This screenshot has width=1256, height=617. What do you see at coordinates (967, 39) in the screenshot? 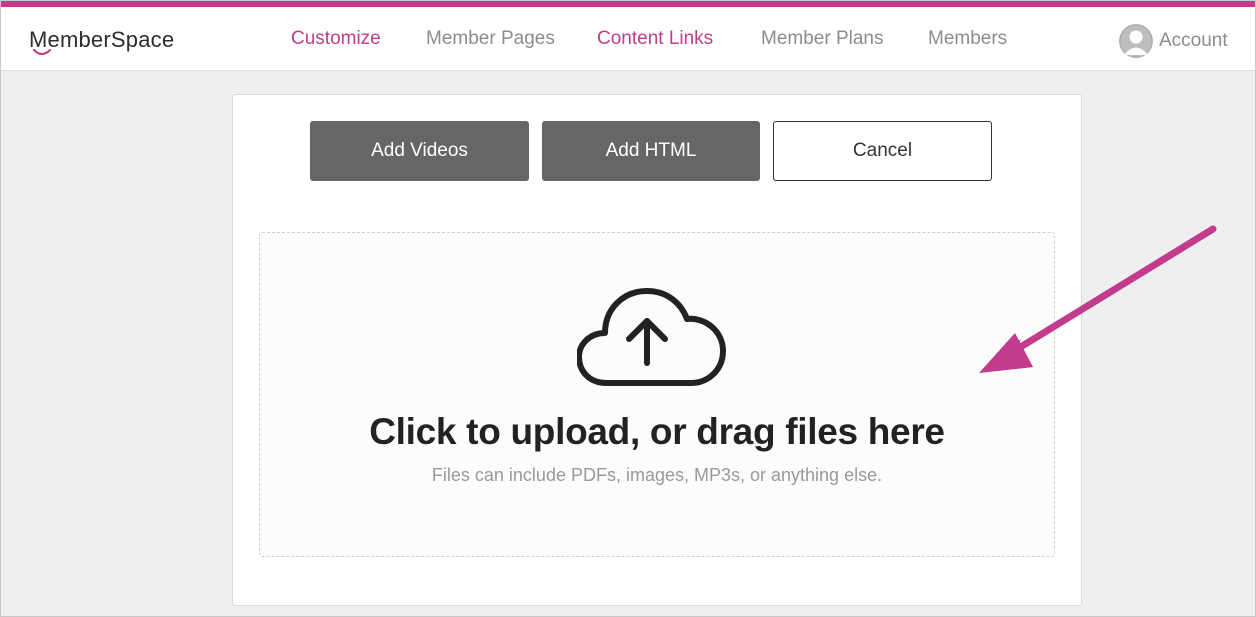
I see `nav-members: Members` at bounding box center [967, 39].